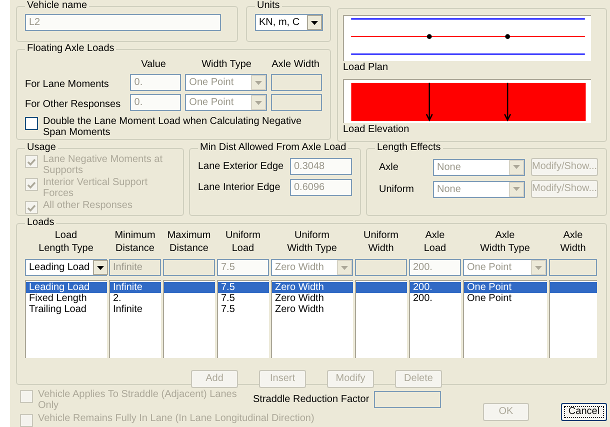  I want to click on column-header: Axle Width Type, so click(505, 242).